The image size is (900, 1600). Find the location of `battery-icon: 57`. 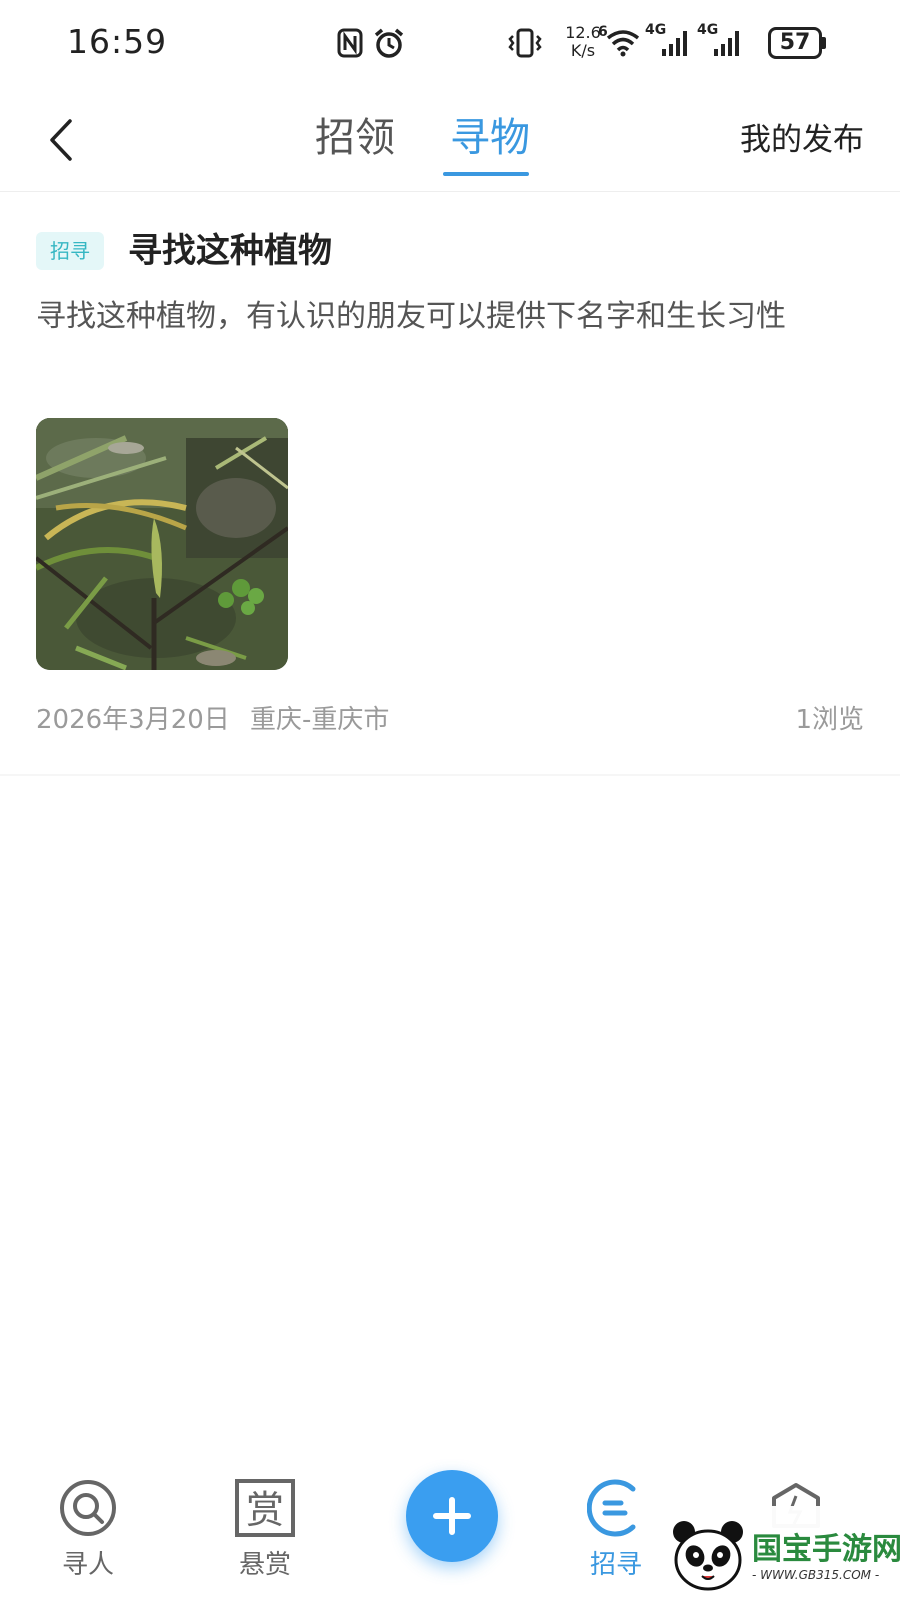

battery-icon: 57 is located at coordinates (797, 43).